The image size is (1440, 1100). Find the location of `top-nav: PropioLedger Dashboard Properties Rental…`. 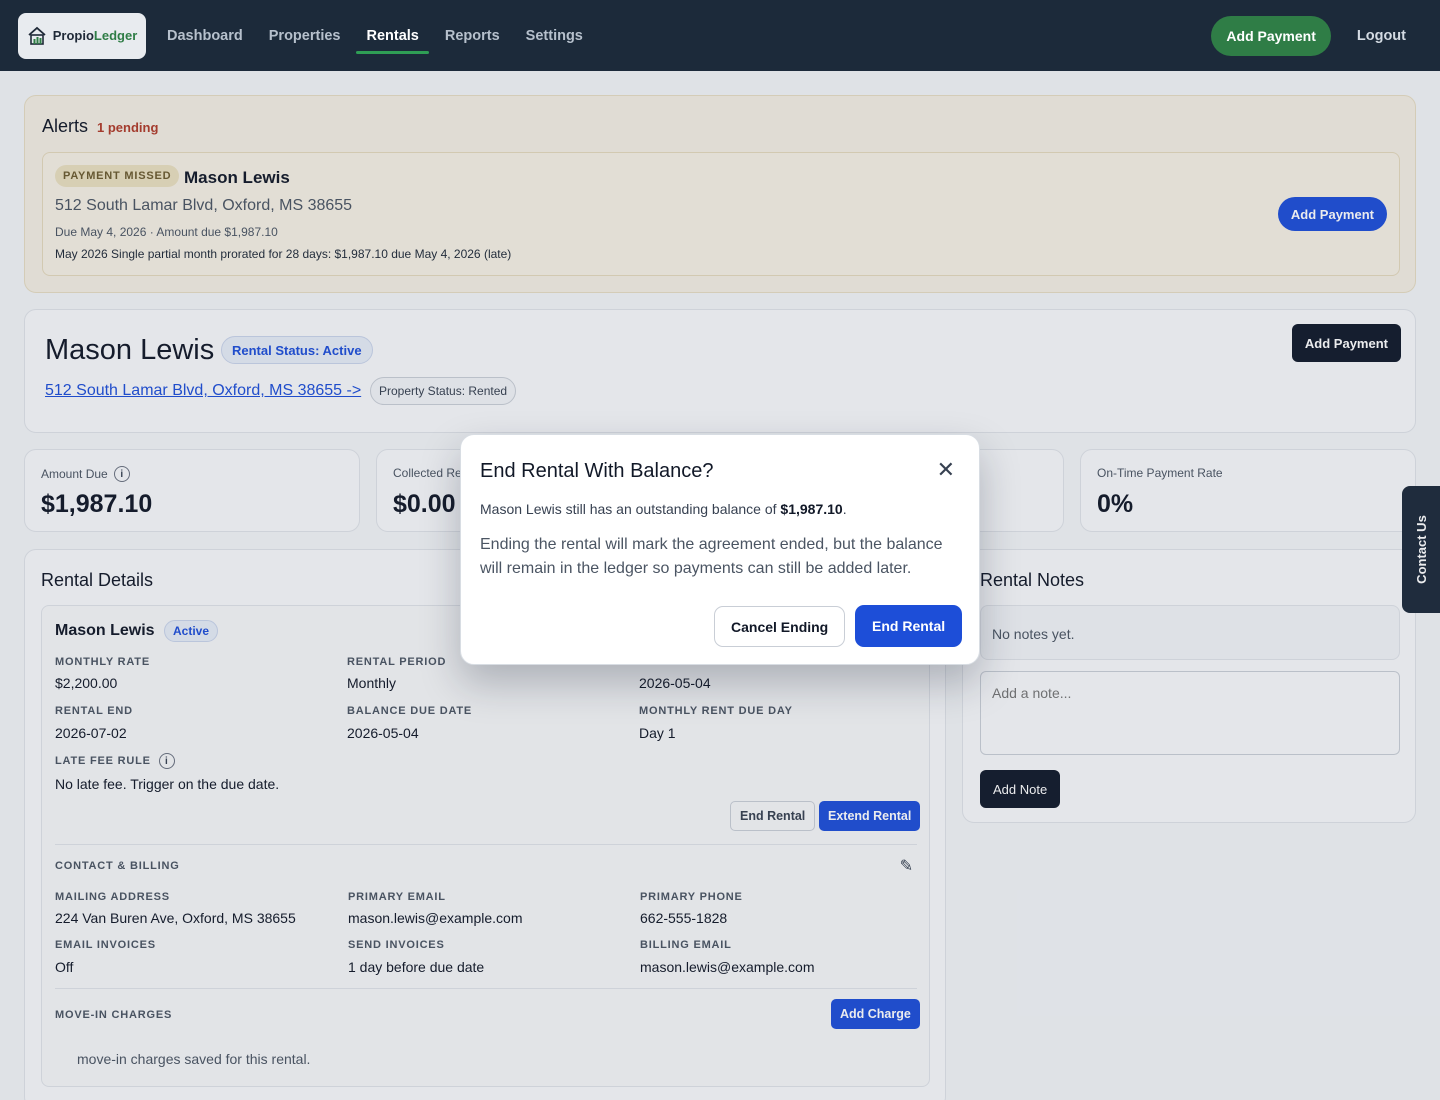

top-nav: PropioLedger Dashboard Properties Rental… is located at coordinates (720, 35).